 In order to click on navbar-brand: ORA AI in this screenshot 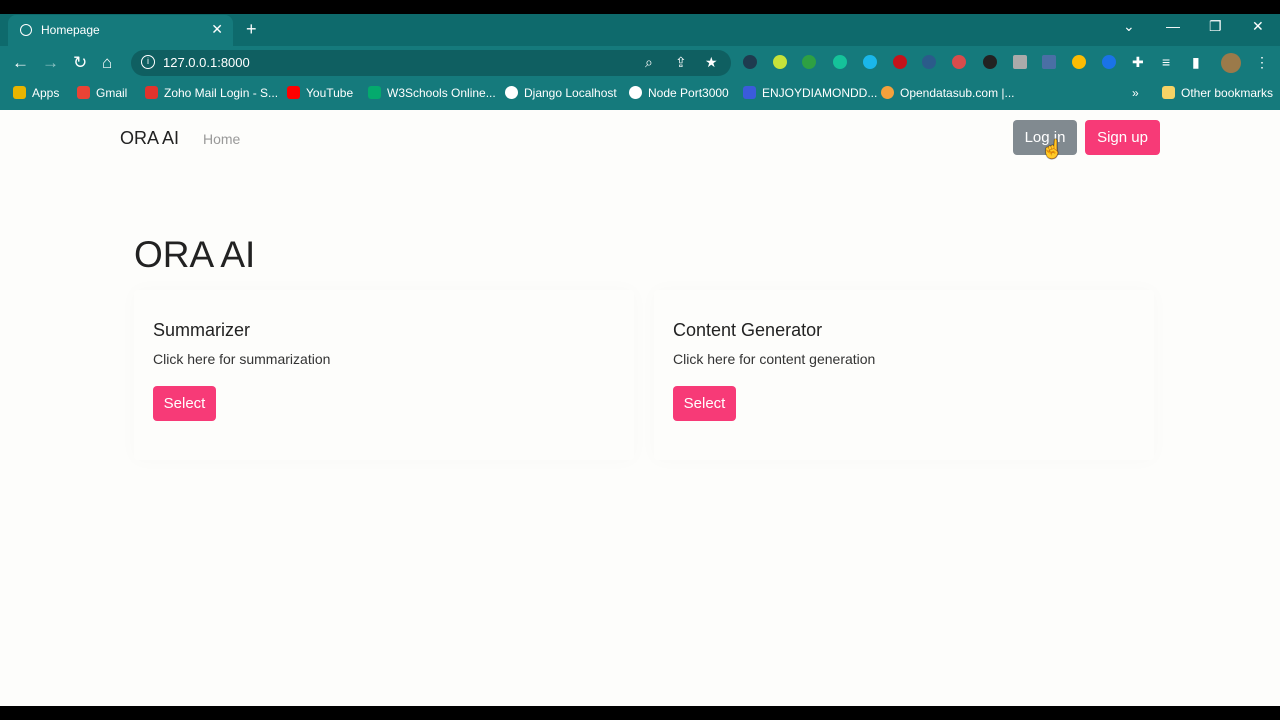, I will do `click(149, 138)`.